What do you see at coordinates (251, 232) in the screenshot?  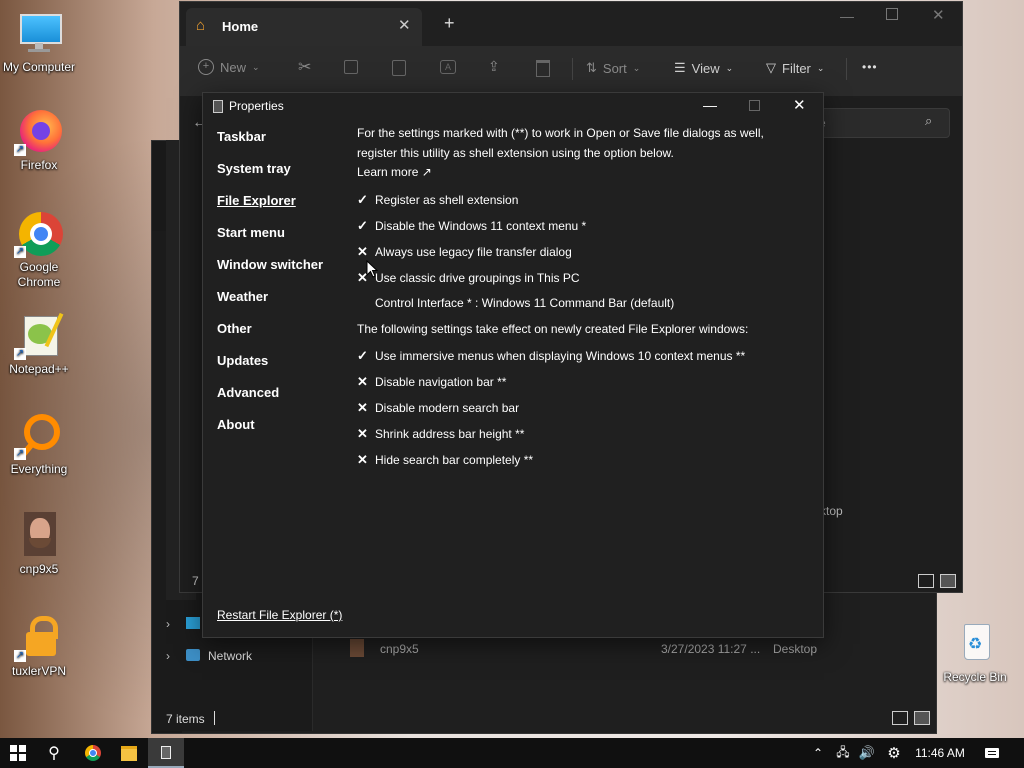 I see `nav-start-menu: Start menu` at bounding box center [251, 232].